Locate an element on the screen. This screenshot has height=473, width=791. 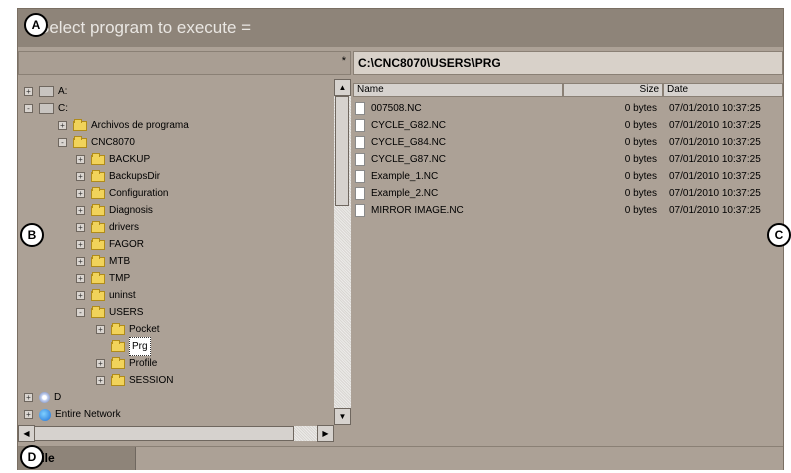
column-header-date: Date is located at coordinates (723, 90).